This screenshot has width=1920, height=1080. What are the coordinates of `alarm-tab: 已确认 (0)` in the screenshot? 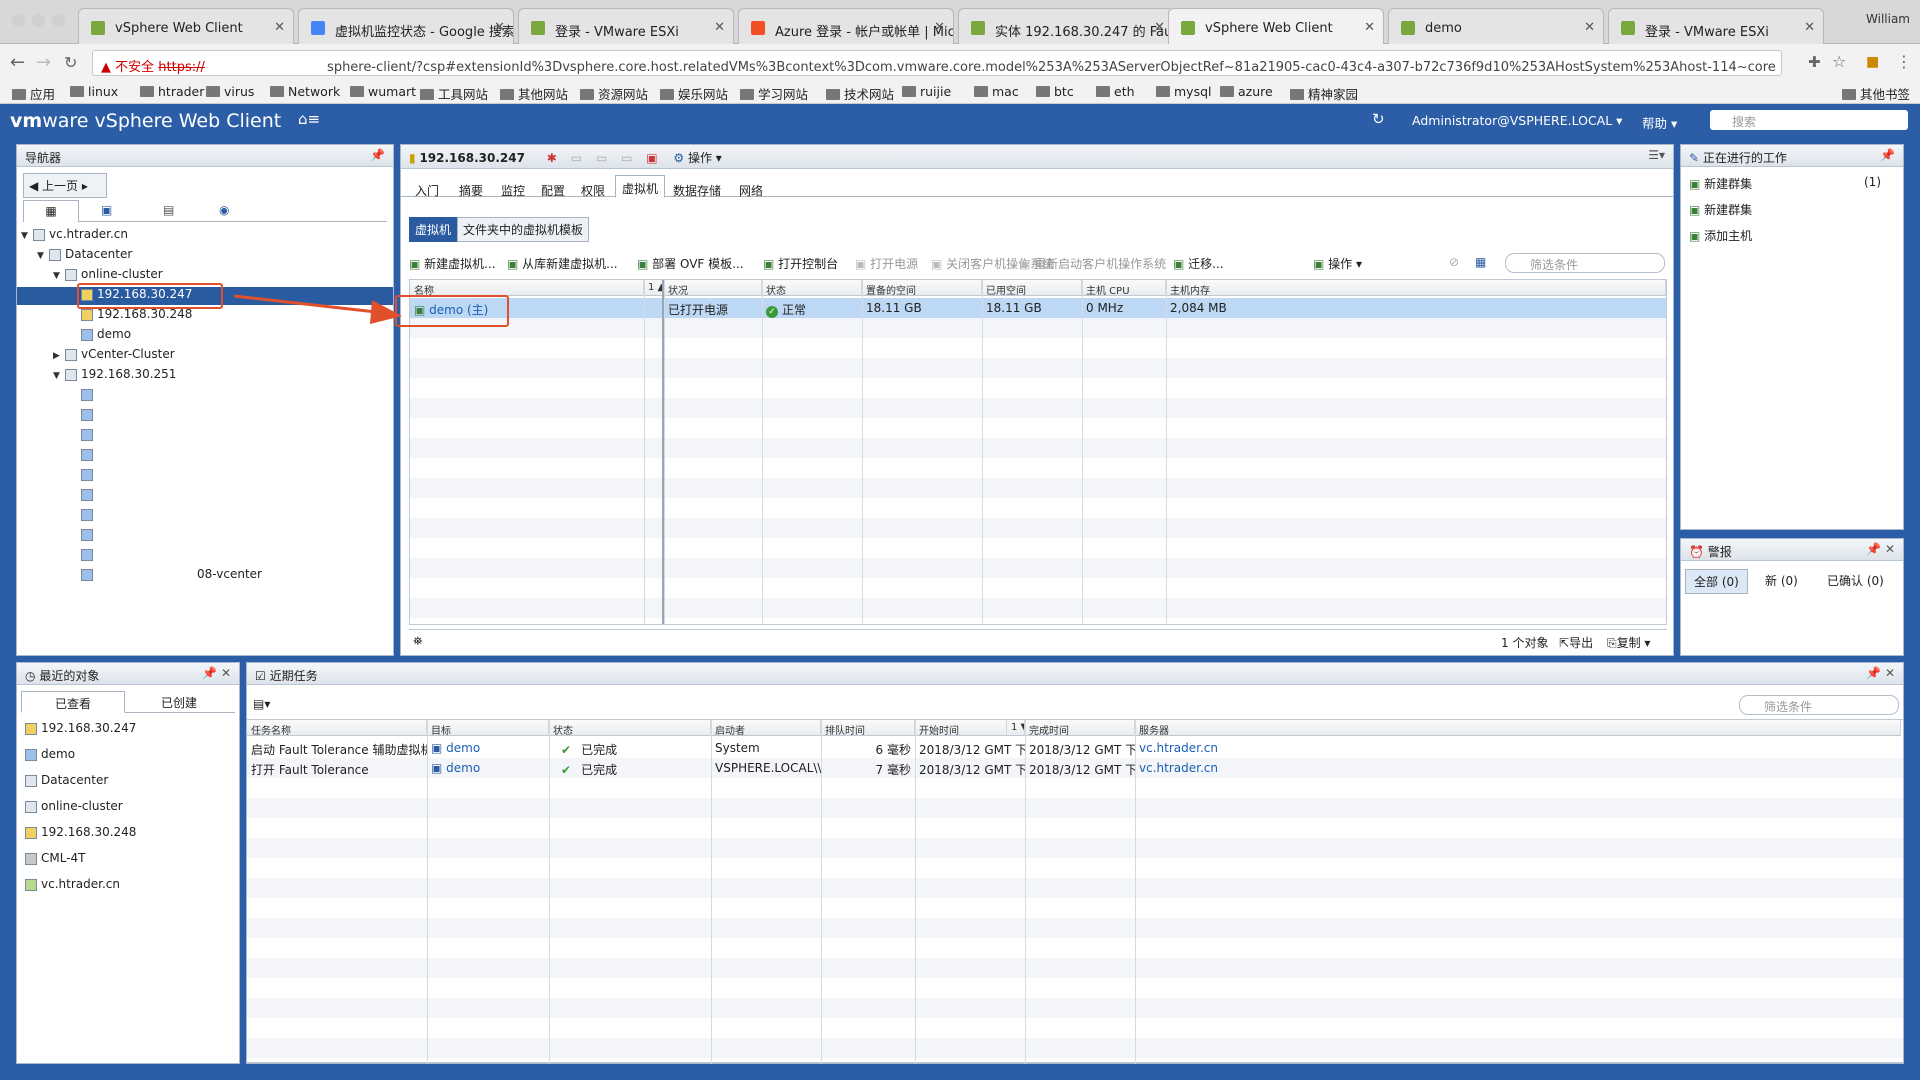 It's located at (1855, 580).